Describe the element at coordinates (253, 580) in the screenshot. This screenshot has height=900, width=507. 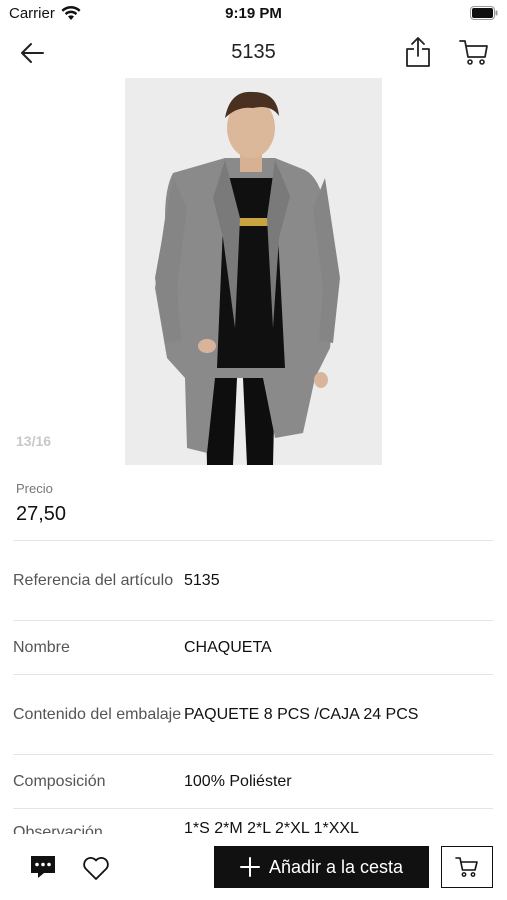
I see `detail-row-reference: Referencia del artículo 5135` at that location.